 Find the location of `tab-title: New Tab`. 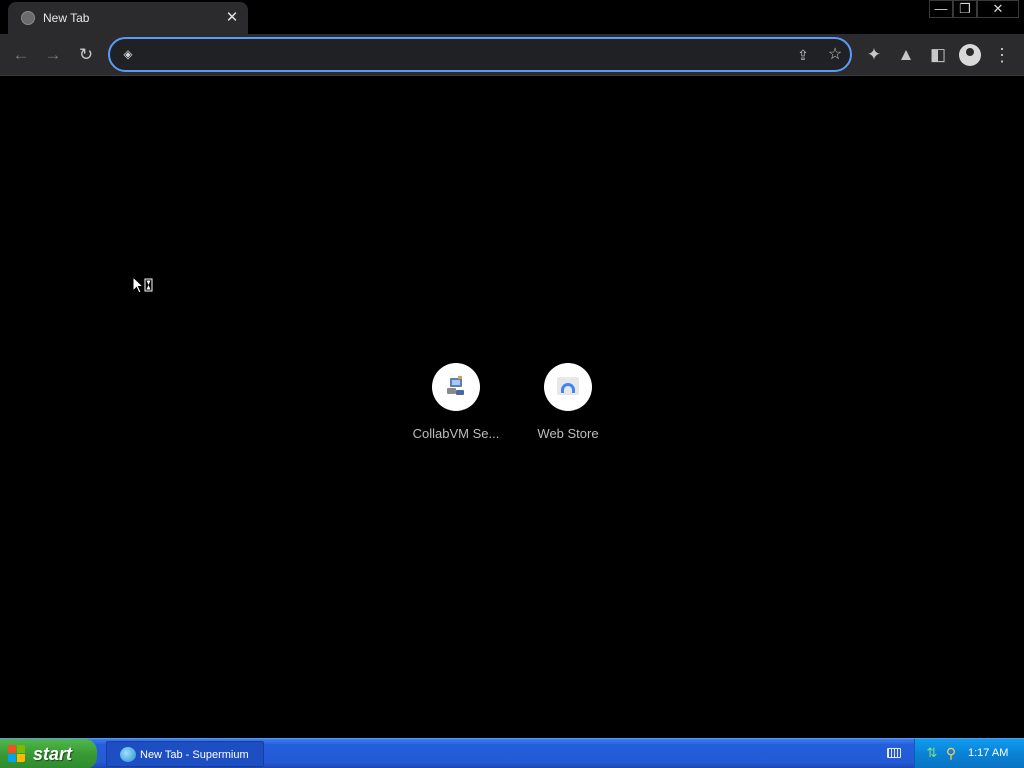

tab-title: New Tab is located at coordinates (66, 18).